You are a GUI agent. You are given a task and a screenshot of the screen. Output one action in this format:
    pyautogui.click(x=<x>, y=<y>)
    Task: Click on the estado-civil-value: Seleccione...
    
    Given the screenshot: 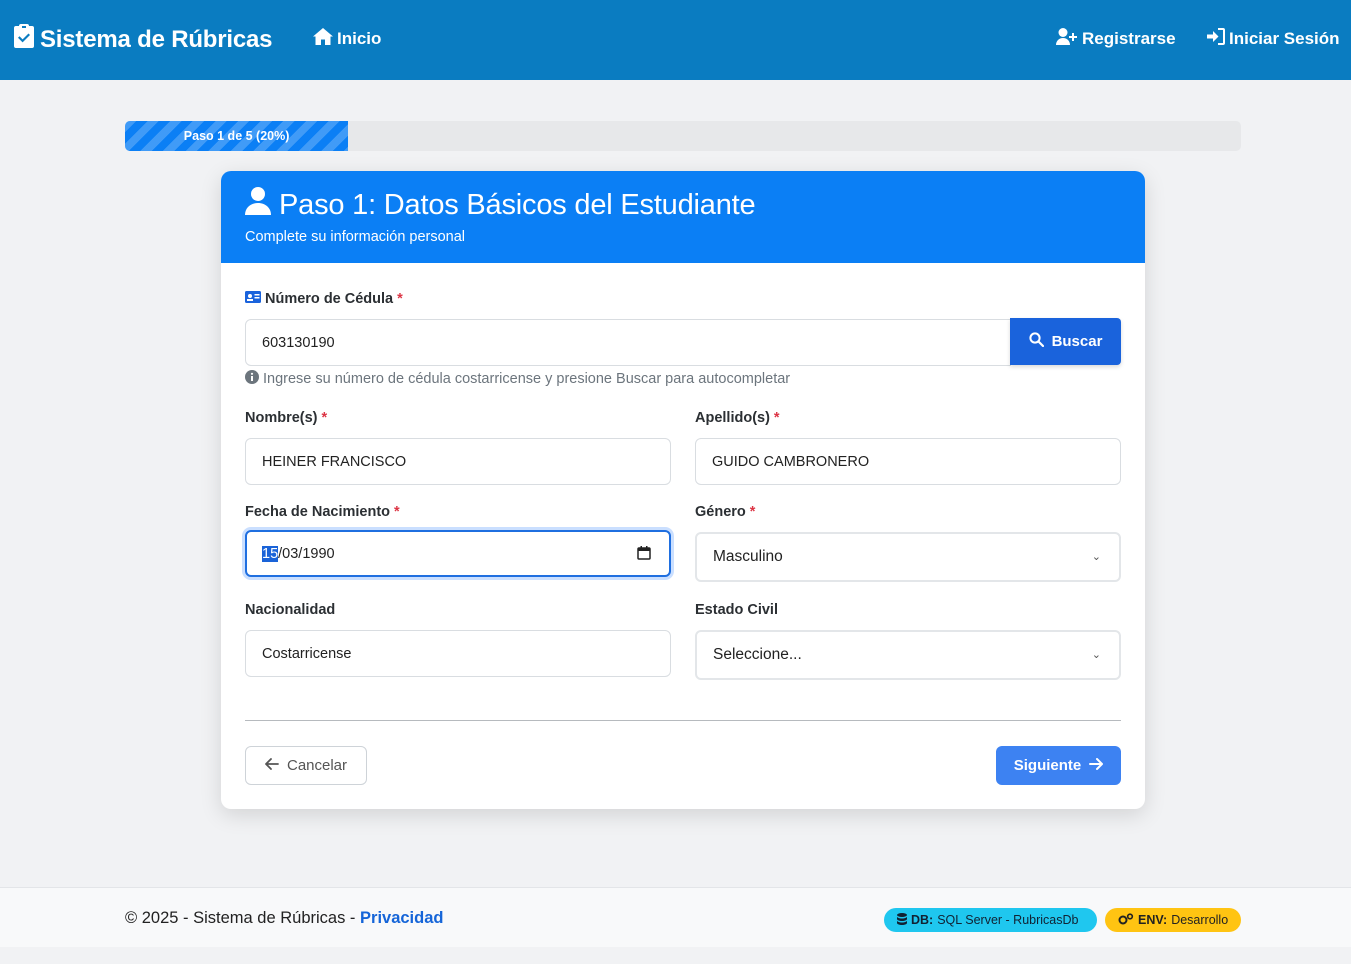 What is the action you would take?
    pyautogui.click(x=757, y=654)
    